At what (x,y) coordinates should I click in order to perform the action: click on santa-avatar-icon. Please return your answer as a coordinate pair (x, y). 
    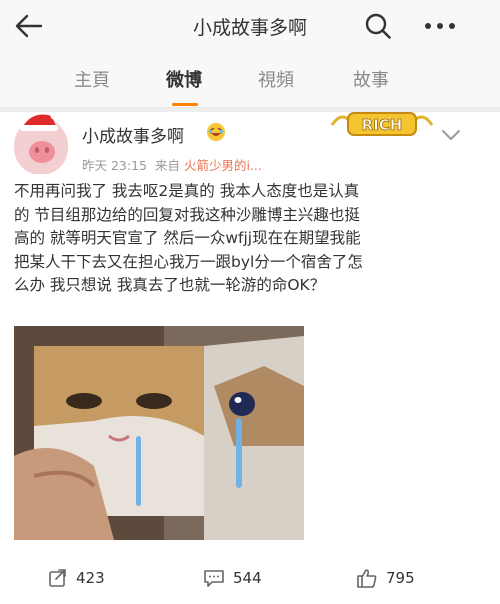
    Looking at the image, I should click on (41, 143).